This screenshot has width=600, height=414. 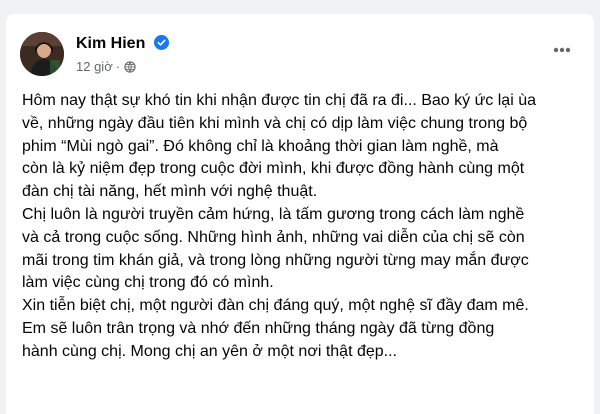 I want to click on post-timestamp: 12 giờ, so click(x=94, y=66).